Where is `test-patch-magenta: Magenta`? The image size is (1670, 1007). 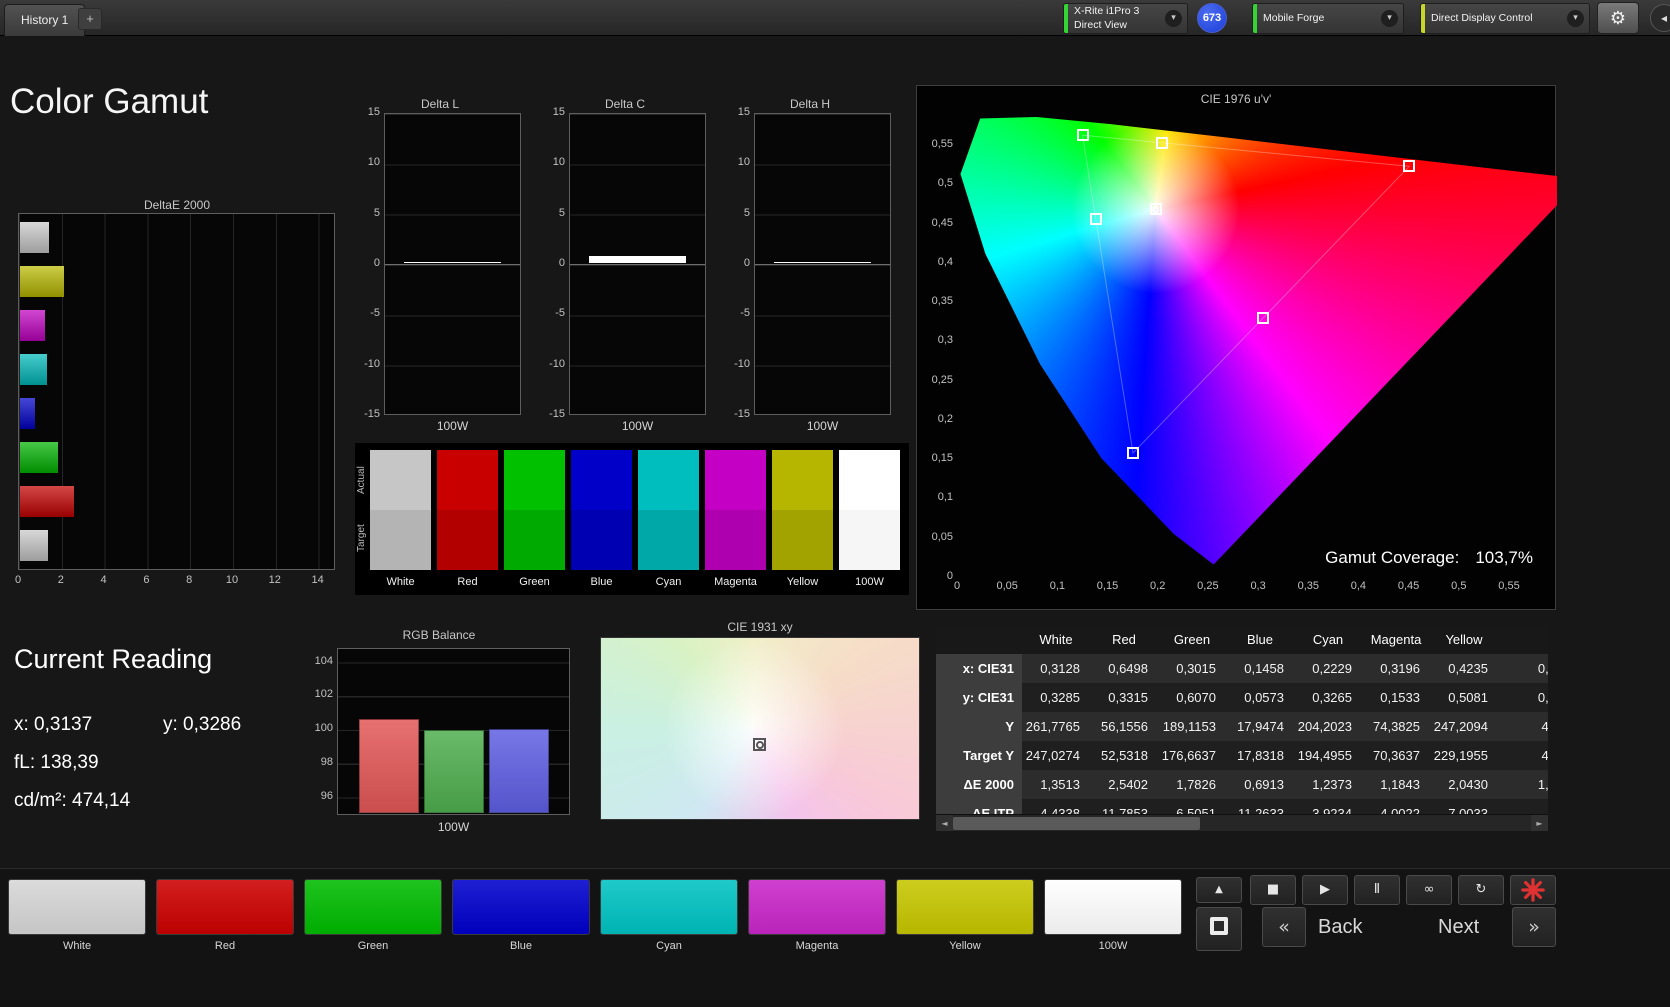 test-patch-magenta: Magenta is located at coordinates (817, 915).